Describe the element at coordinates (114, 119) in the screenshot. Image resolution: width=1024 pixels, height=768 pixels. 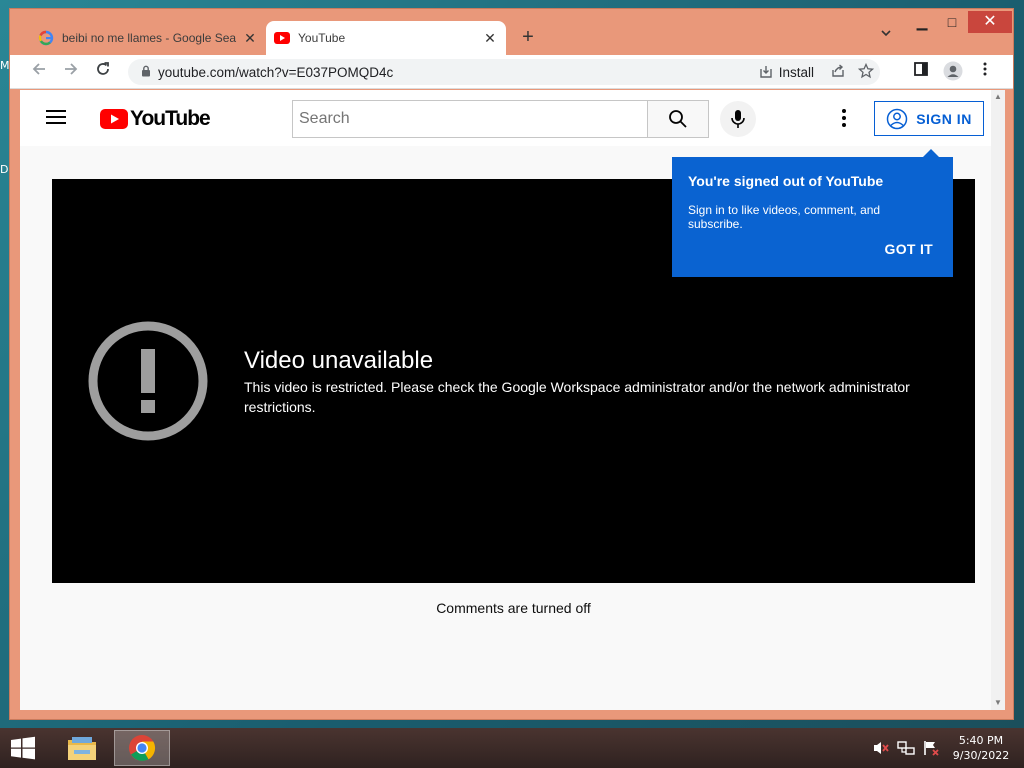
I see `youtube-logo-icon` at that location.